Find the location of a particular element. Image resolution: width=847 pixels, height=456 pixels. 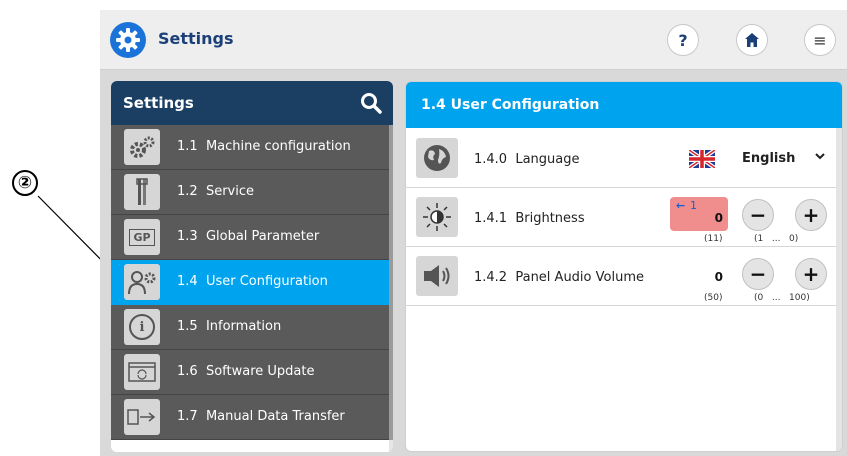

uk-flag-icon is located at coordinates (702, 159).